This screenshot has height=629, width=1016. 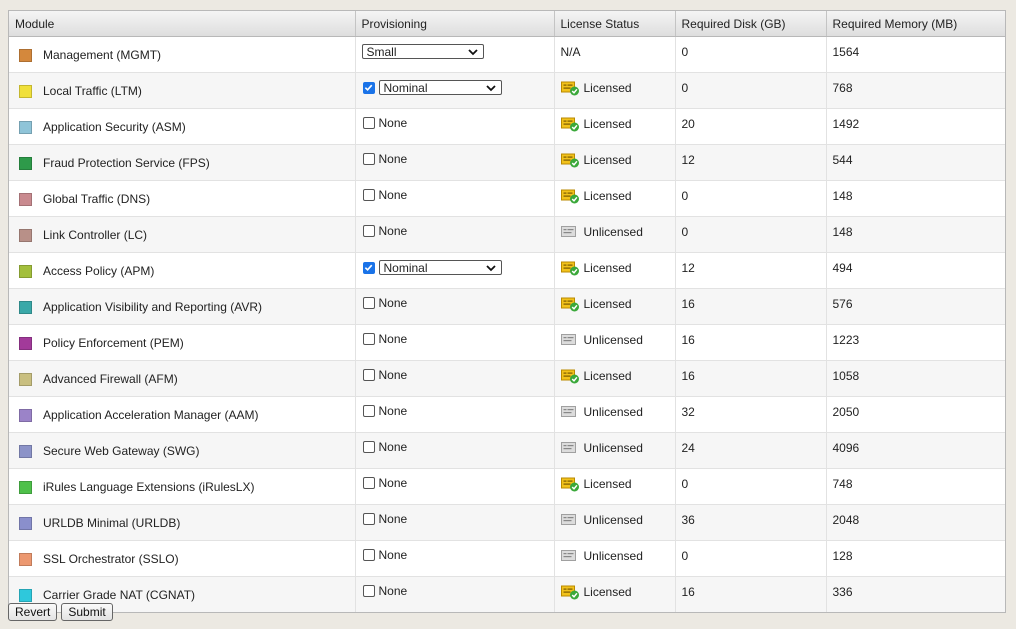 What do you see at coordinates (846, 520) in the screenshot?
I see `required-memory-value: 2048` at bounding box center [846, 520].